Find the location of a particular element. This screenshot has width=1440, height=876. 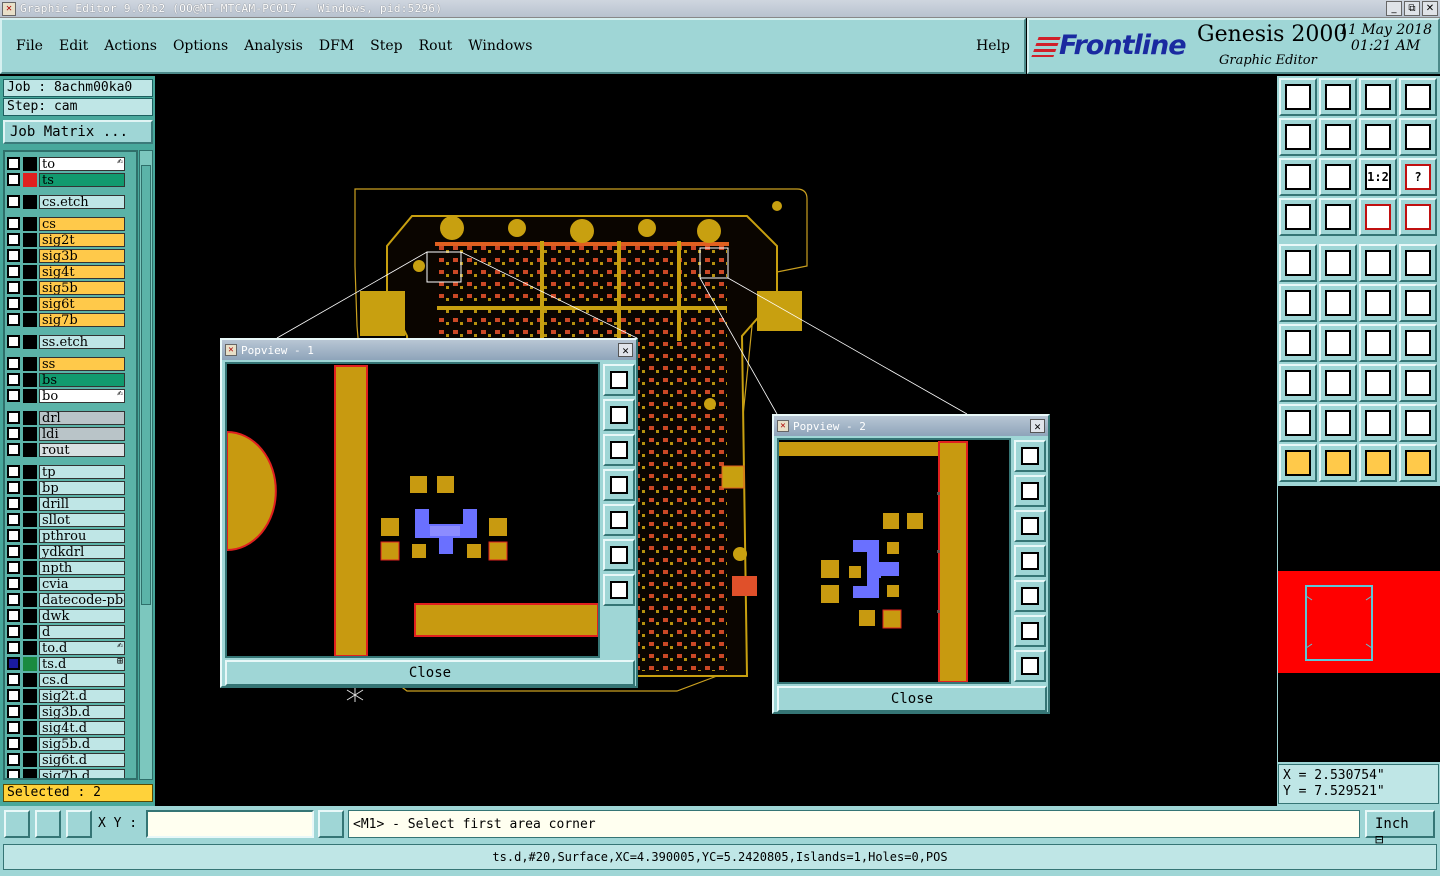

layer-row-pthrou: pthrou is located at coordinates (66, 535).